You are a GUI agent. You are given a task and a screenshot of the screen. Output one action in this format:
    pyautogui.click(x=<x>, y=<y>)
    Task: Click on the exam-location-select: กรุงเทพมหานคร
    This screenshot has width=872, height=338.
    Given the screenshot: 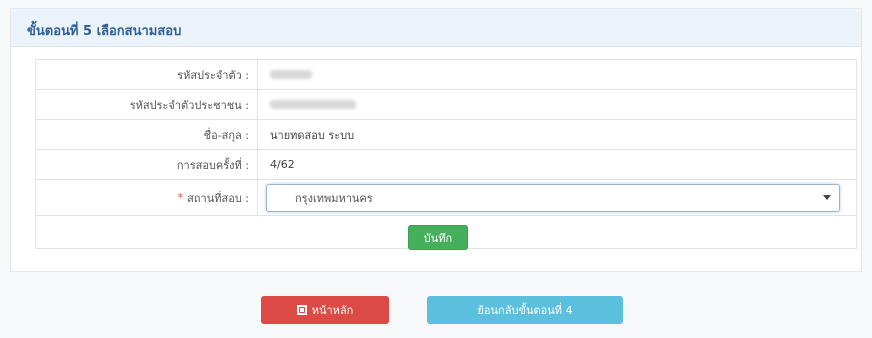 What is the action you would take?
    pyautogui.click(x=553, y=198)
    